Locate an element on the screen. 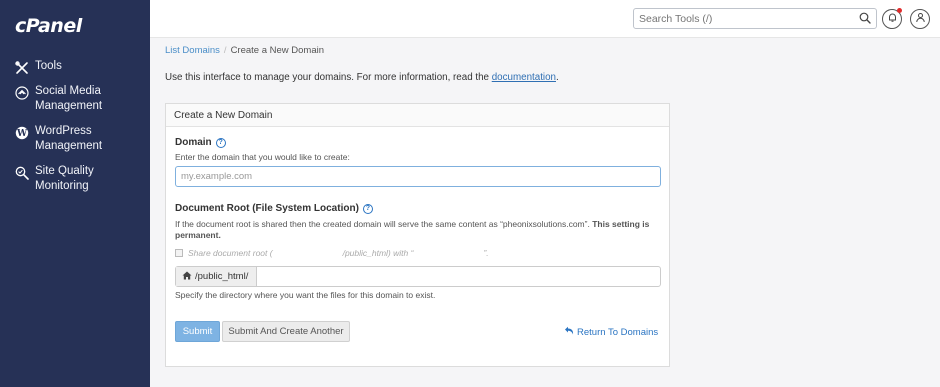 The width and height of the screenshot is (940, 387). sidebar-item-social-media: Social Media Management is located at coordinates (64, 99).